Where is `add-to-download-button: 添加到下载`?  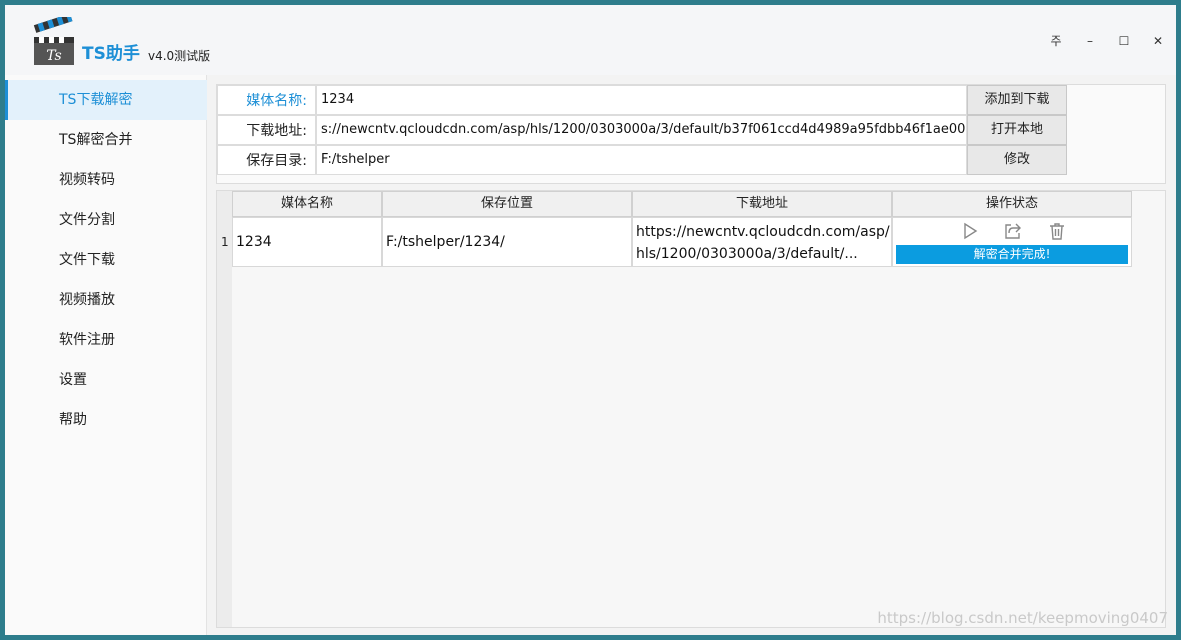 add-to-download-button: 添加到下载 is located at coordinates (1017, 100).